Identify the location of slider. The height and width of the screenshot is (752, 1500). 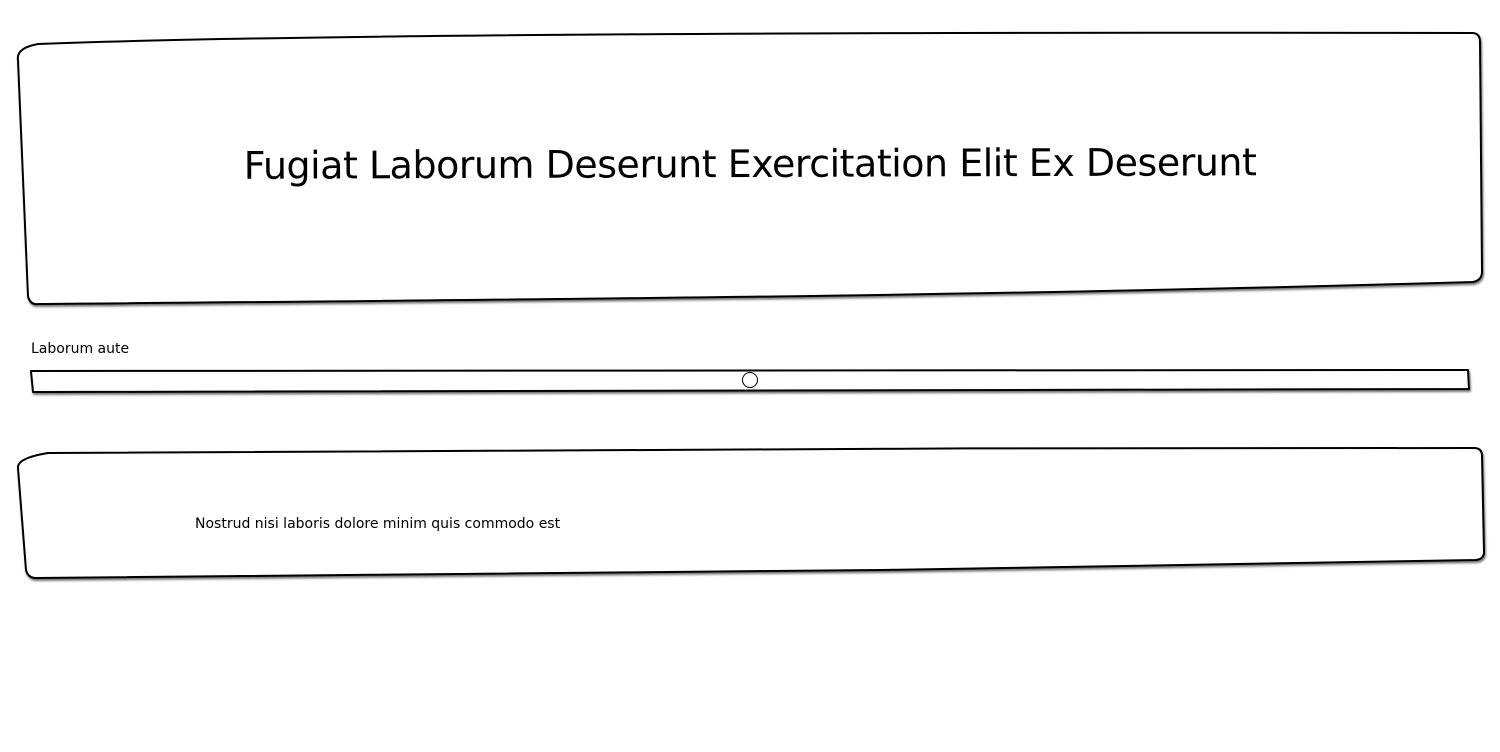
(750, 380).